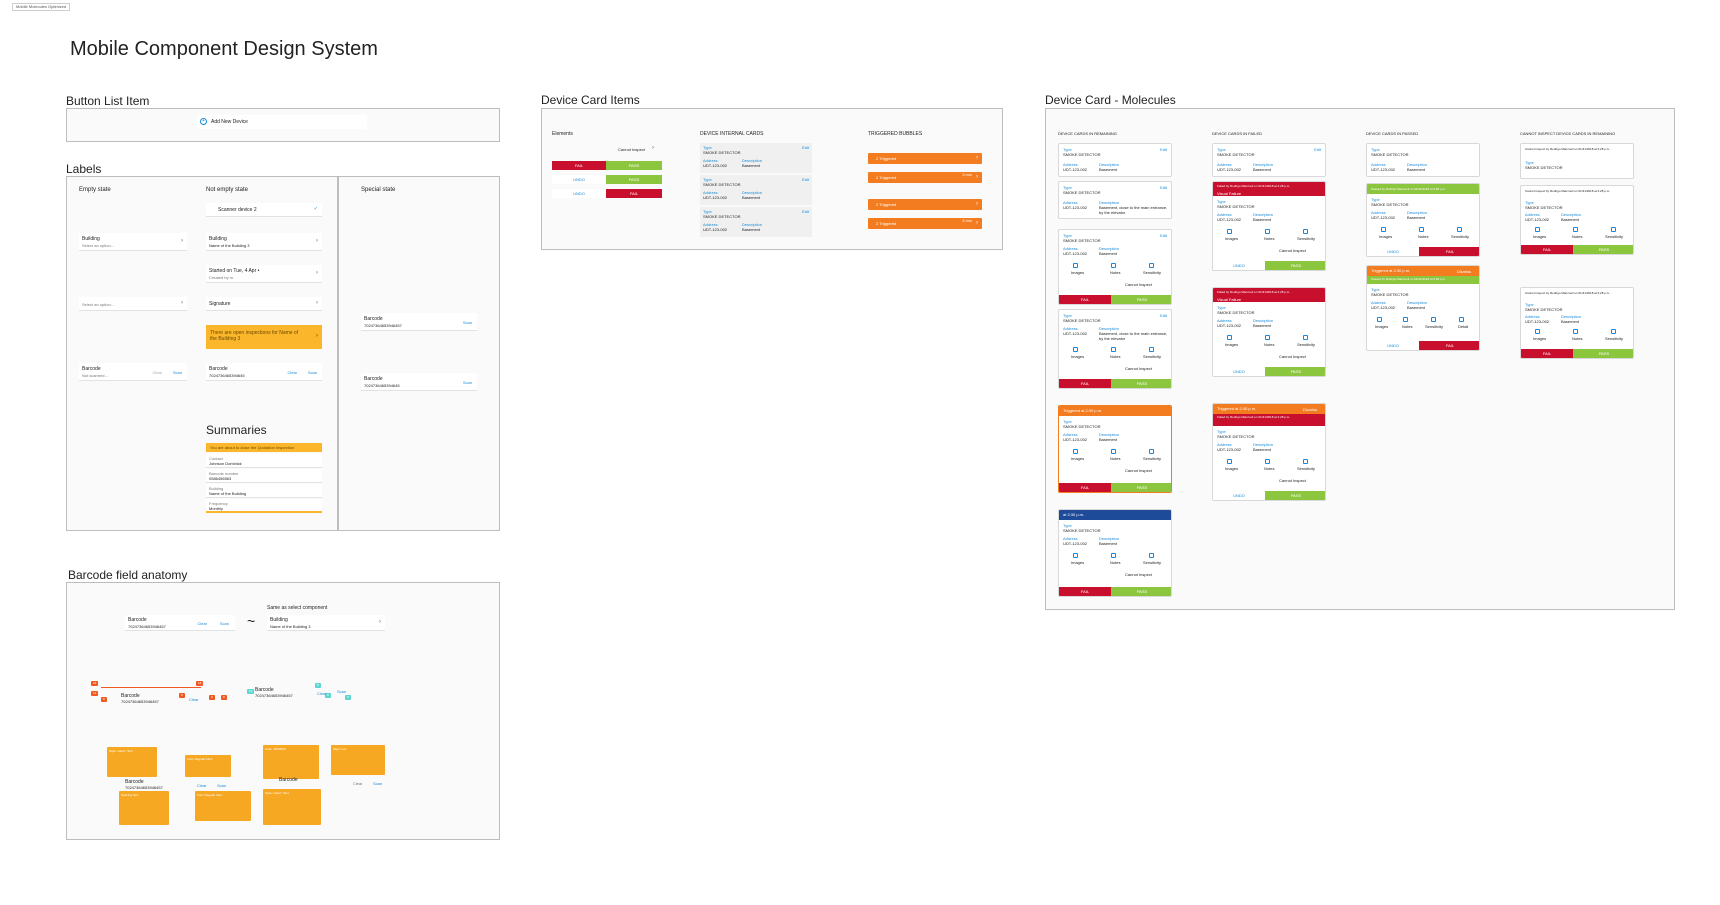  Describe the element at coordinates (264, 210) in the screenshot. I see `scanner-device-row: Scanner device 2 ✓` at that location.